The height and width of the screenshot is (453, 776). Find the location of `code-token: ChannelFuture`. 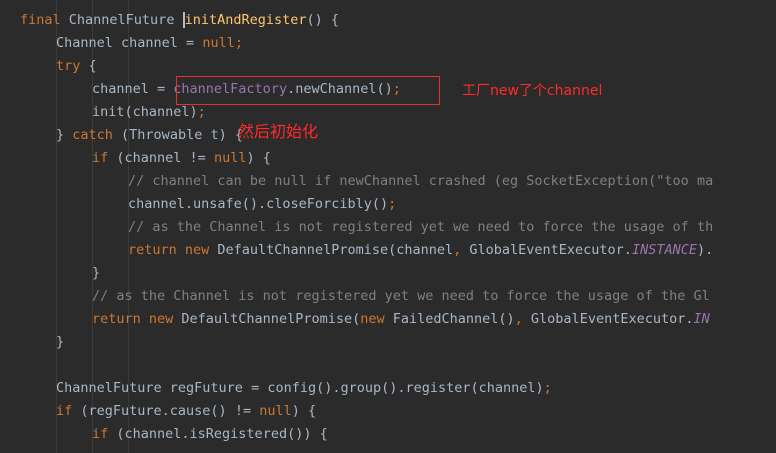

code-token: ChannelFuture is located at coordinates (125, 20).